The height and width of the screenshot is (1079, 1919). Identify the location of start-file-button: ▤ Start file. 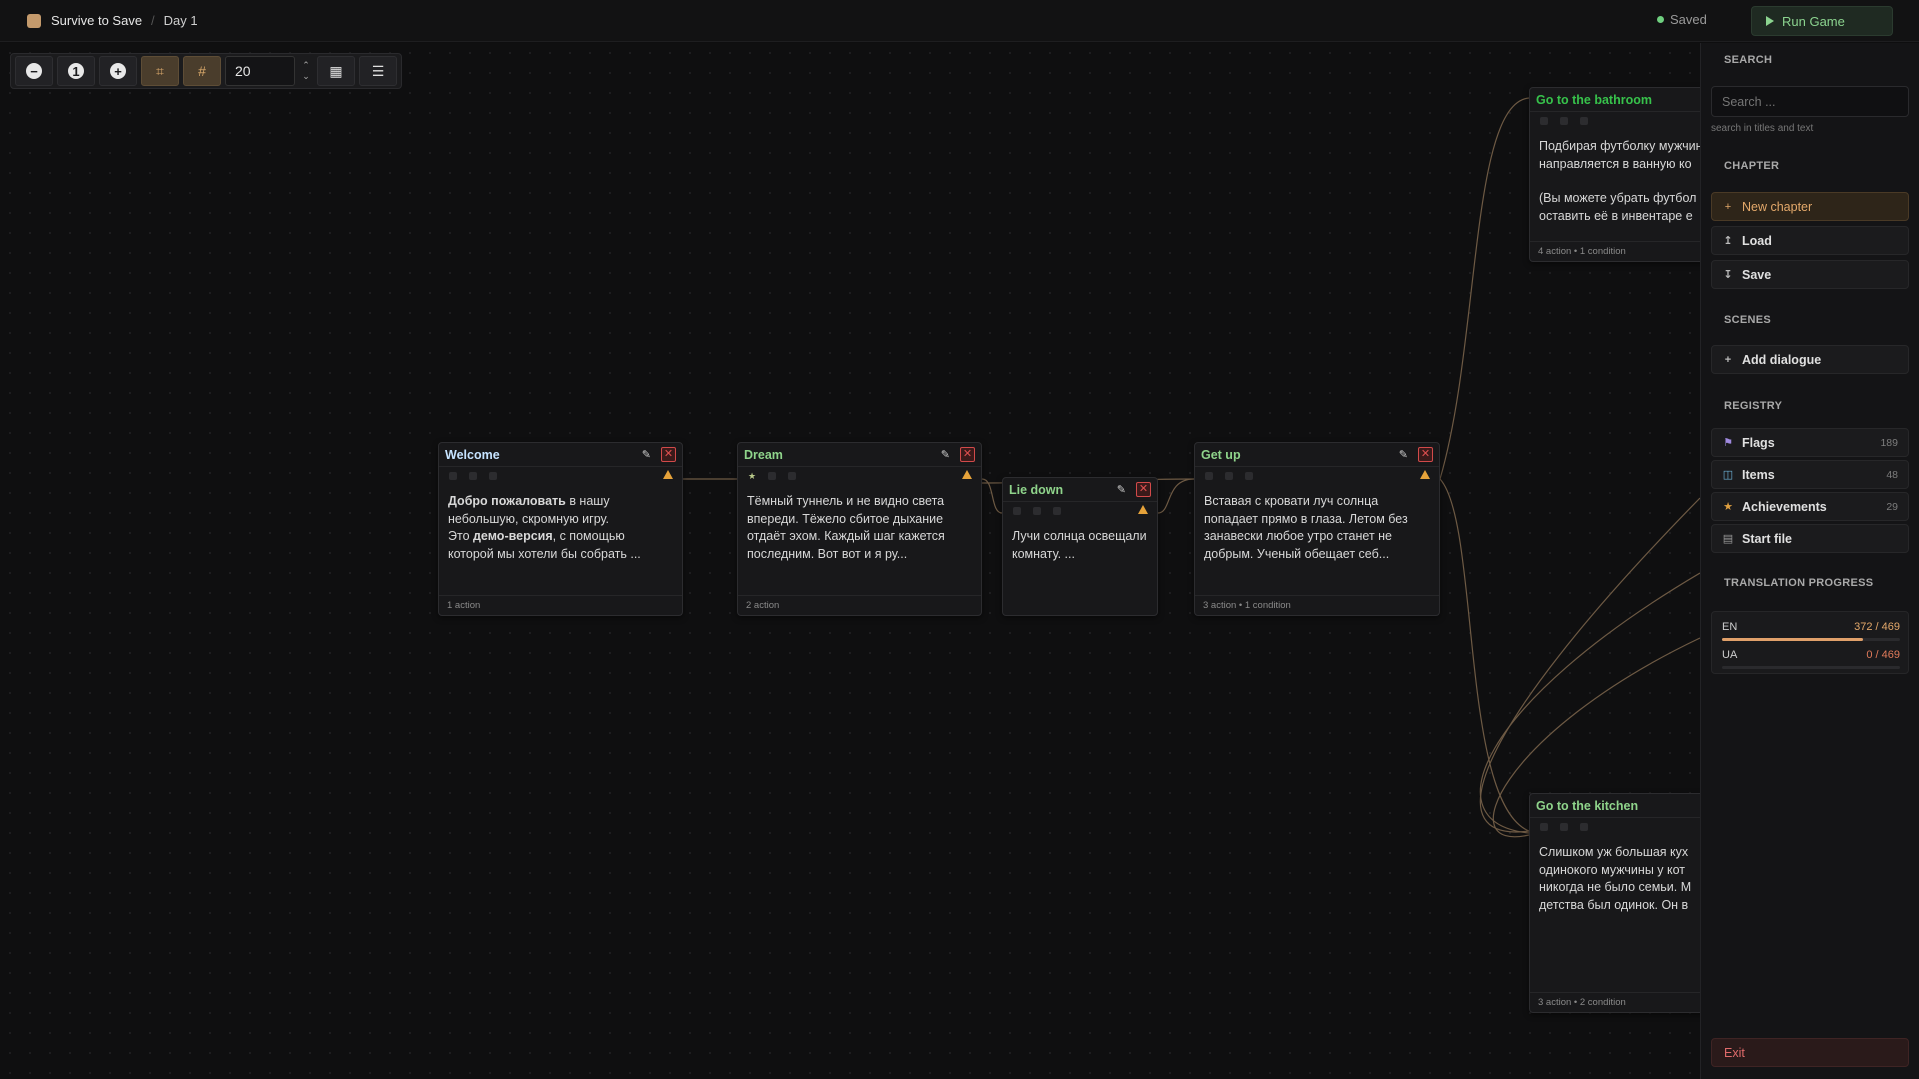
(1810, 538).